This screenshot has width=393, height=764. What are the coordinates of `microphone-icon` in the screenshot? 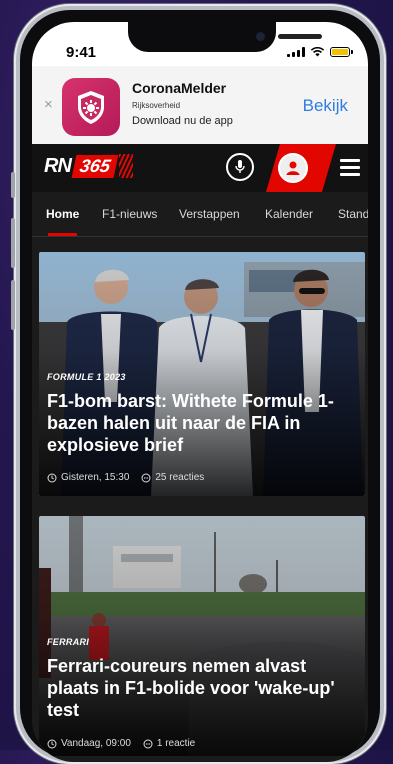 It's located at (240, 166).